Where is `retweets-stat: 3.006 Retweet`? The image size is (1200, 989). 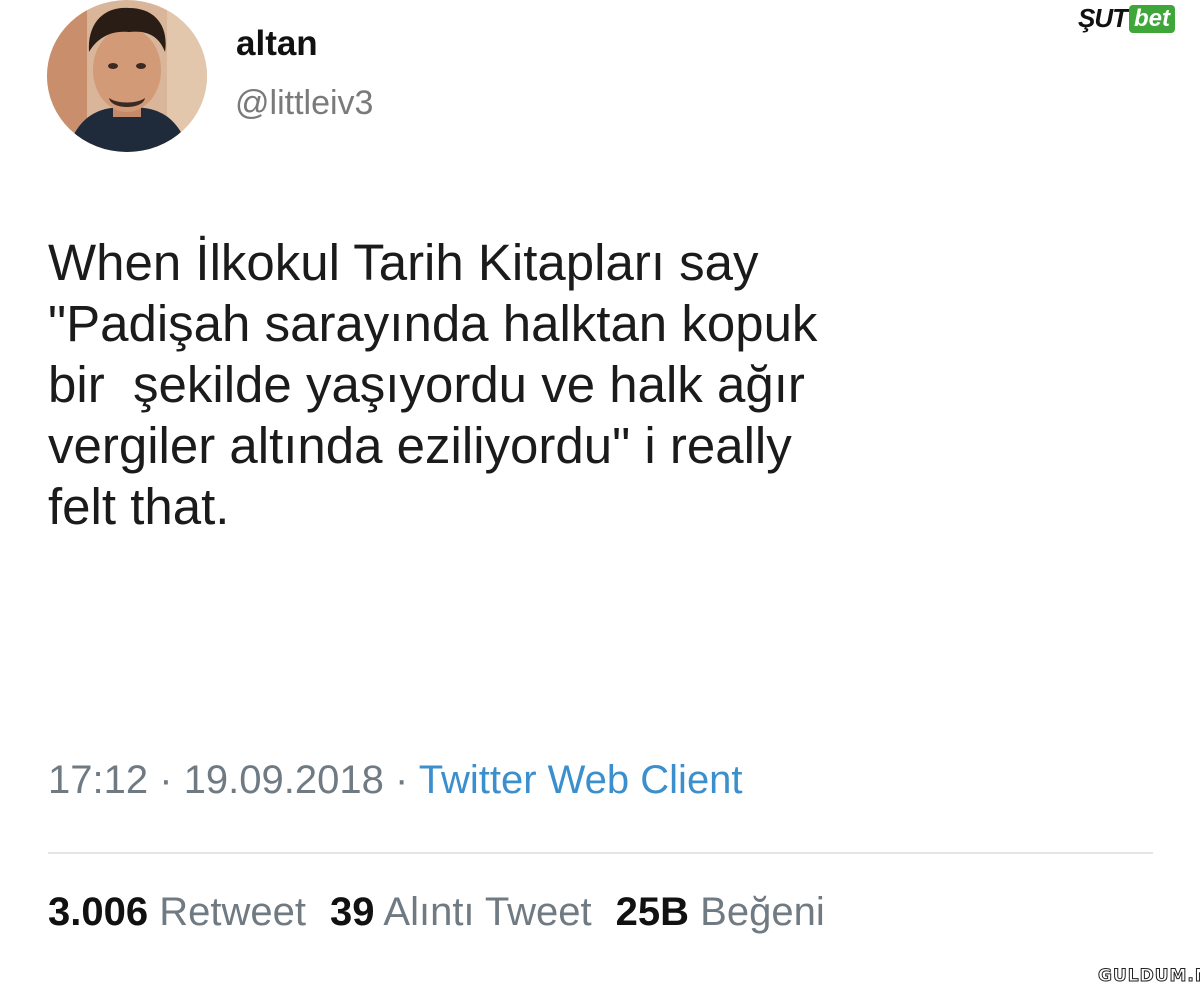 retweets-stat: 3.006 Retweet is located at coordinates (177, 912).